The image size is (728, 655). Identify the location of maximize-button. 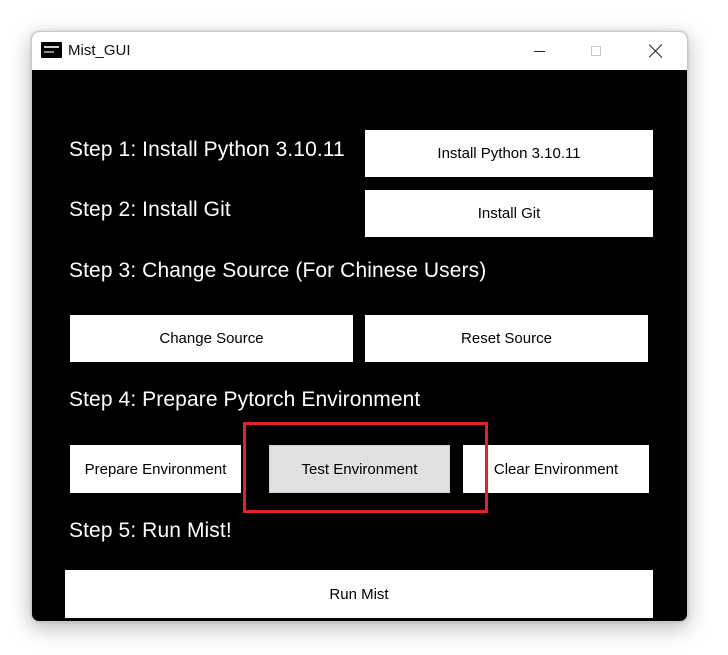
(596, 51).